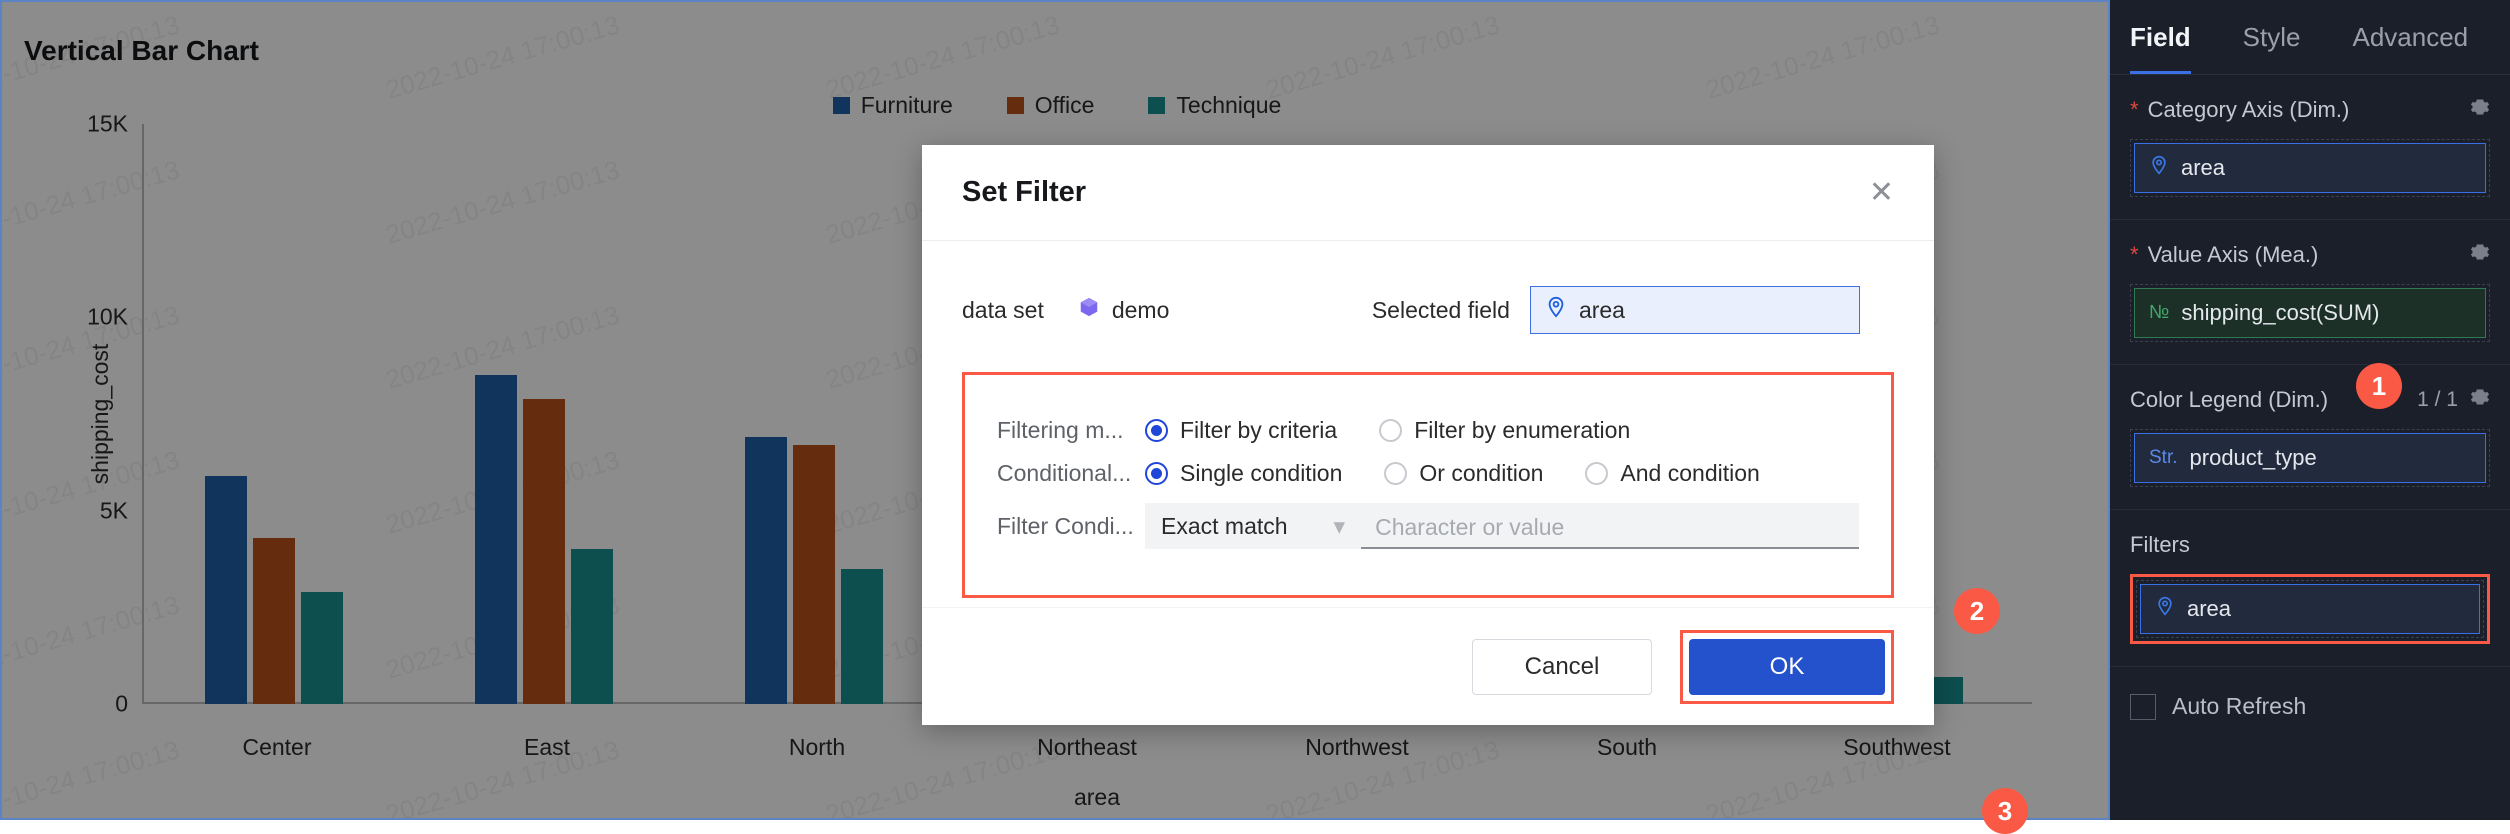  I want to click on dataset-label: data set, so click(1003, 309).